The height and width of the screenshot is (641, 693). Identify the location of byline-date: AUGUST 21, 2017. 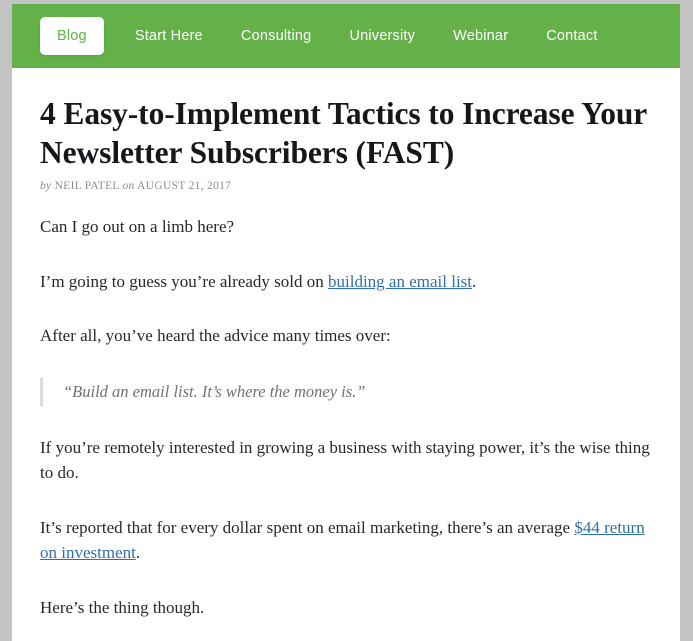
(184, 186).